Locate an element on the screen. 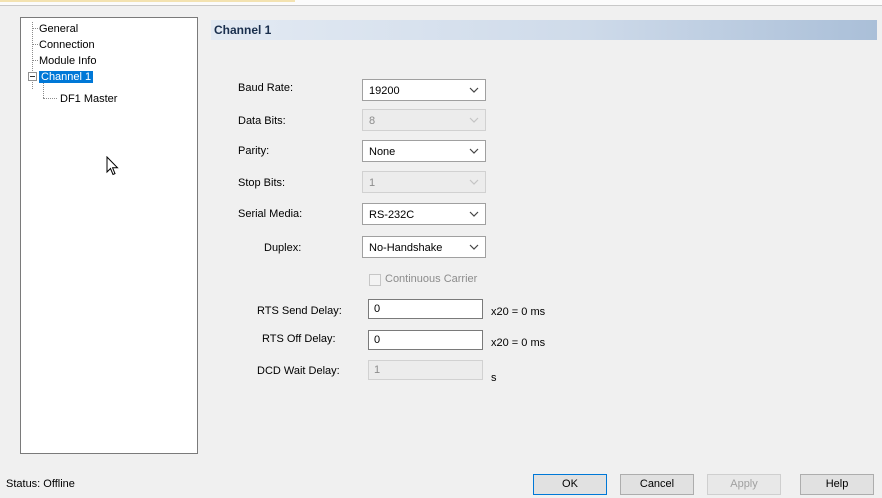  tree-item-module-info: Module Info is located at coordinates (67, 61).